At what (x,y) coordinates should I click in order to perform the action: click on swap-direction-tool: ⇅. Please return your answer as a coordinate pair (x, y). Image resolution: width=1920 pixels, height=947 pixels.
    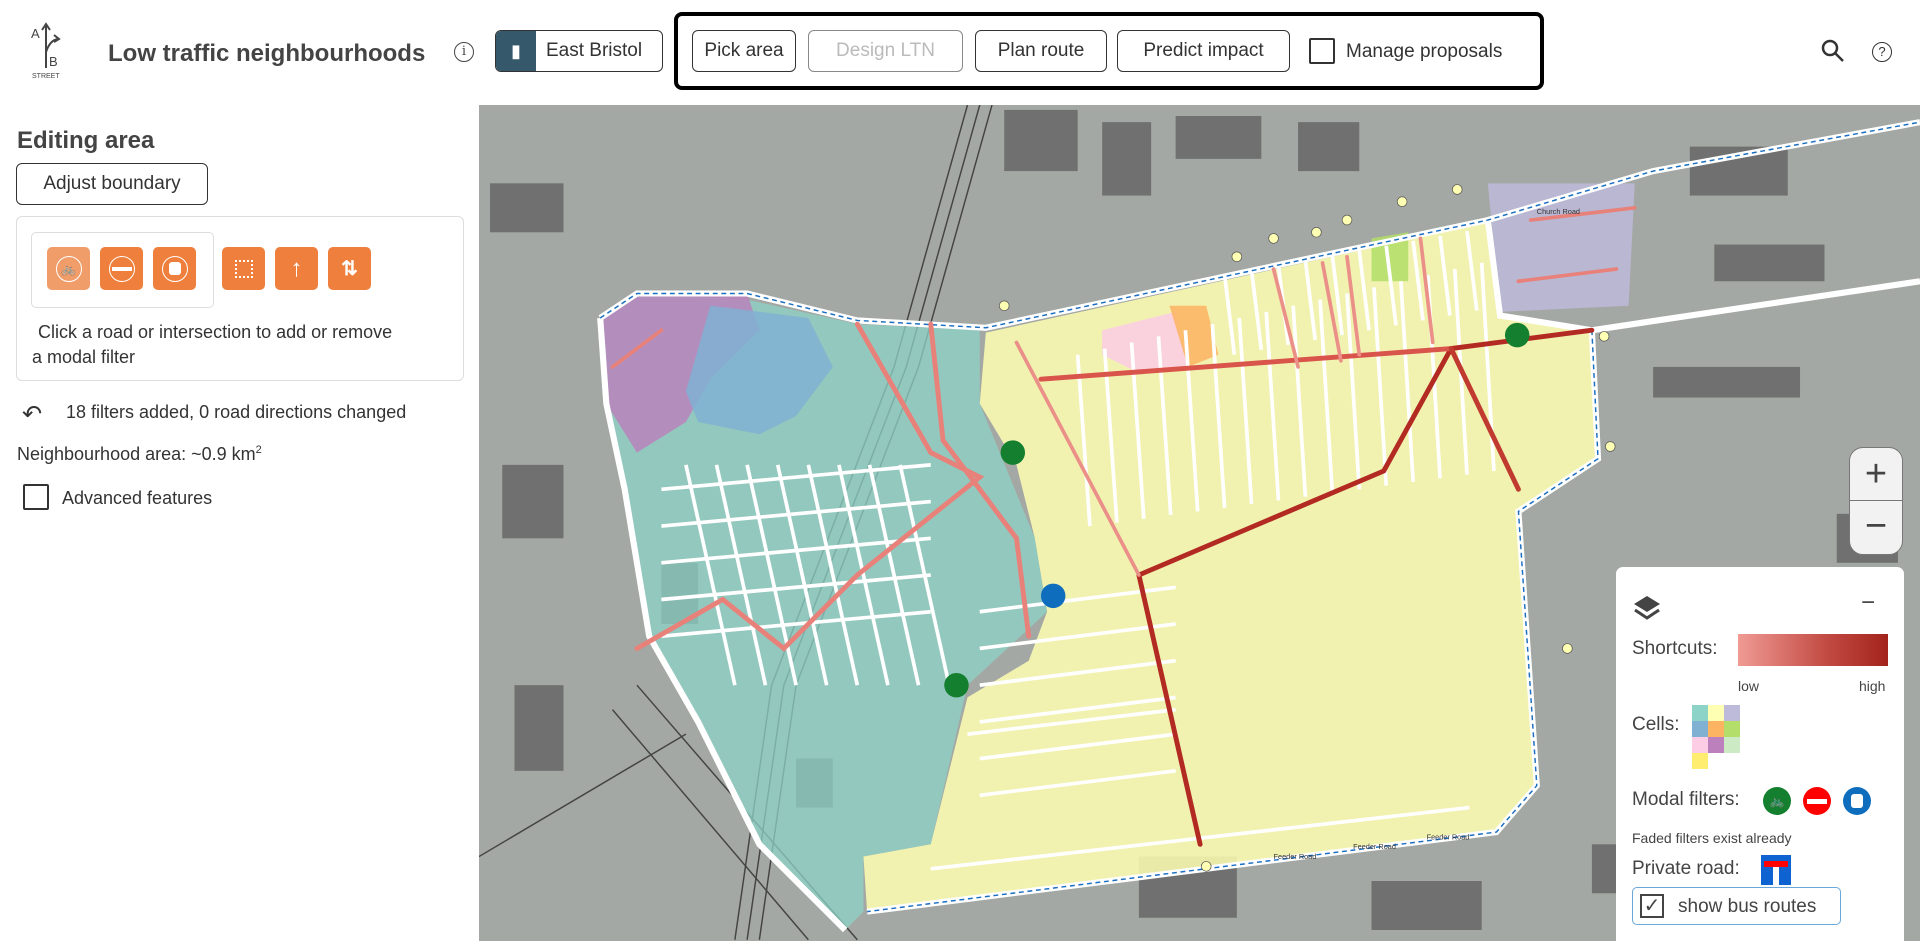
    Looking at the image, I should click on (349, 268).